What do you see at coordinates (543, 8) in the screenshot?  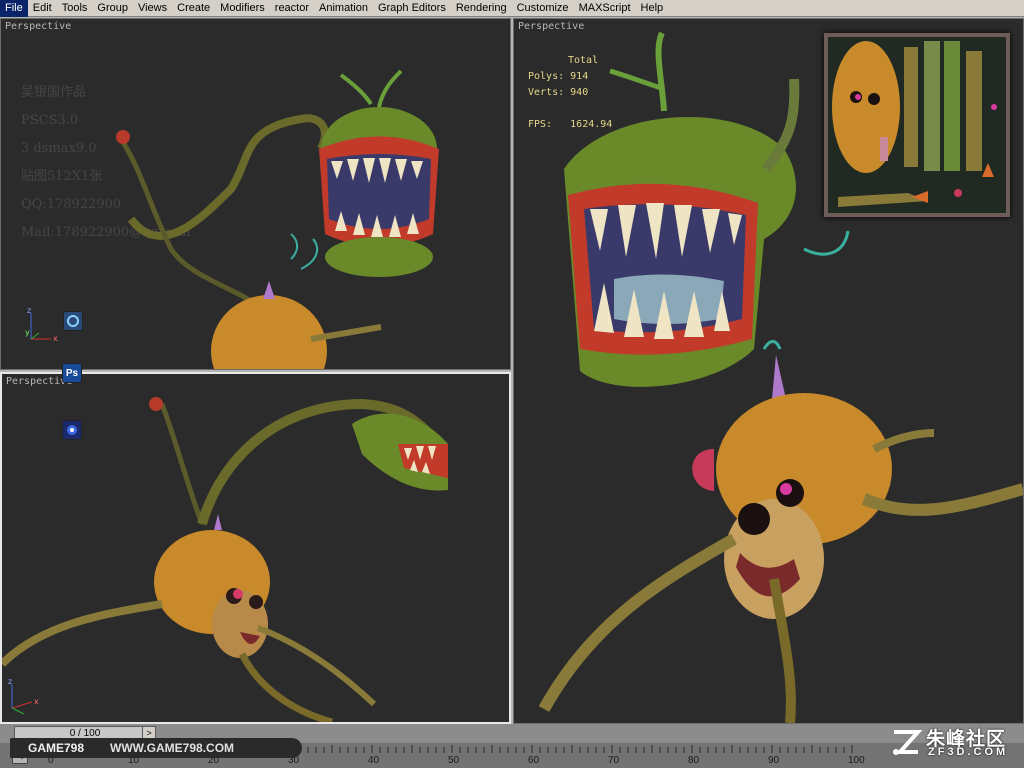 I see `menu-customize: Customize` at bounding box center [543, 8].